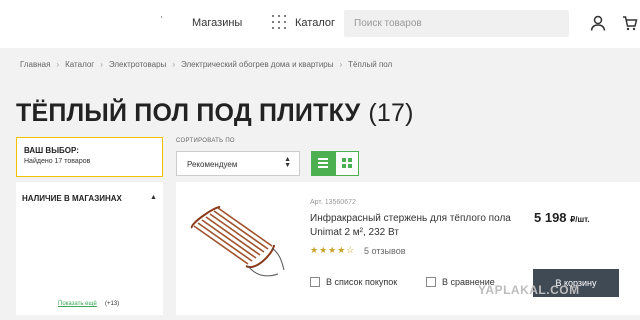 This screenshot has height=320, width=640. What do you see at coordinates (279, 22) in the screenshot?
I see `catalog-grid-icon` at bounding box center [279, 22].